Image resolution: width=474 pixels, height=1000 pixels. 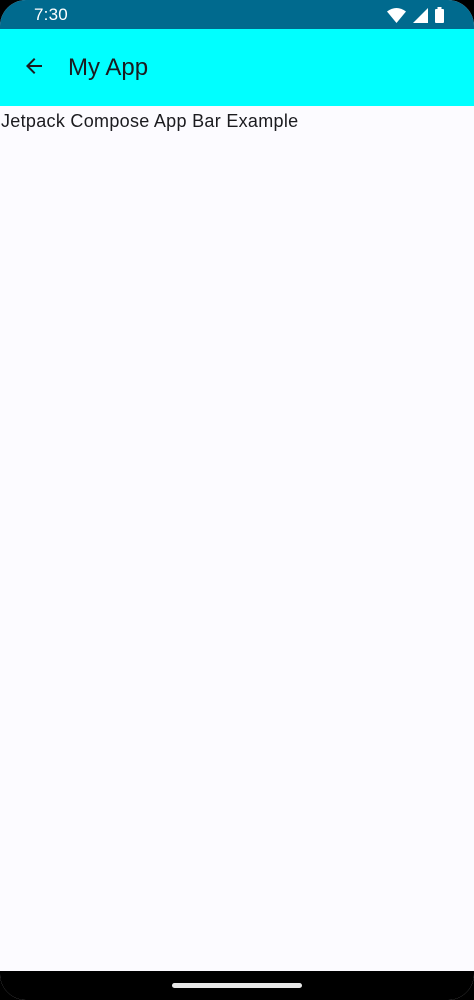 I want to click on arrow-back-icon, so click(x=34, y=68).